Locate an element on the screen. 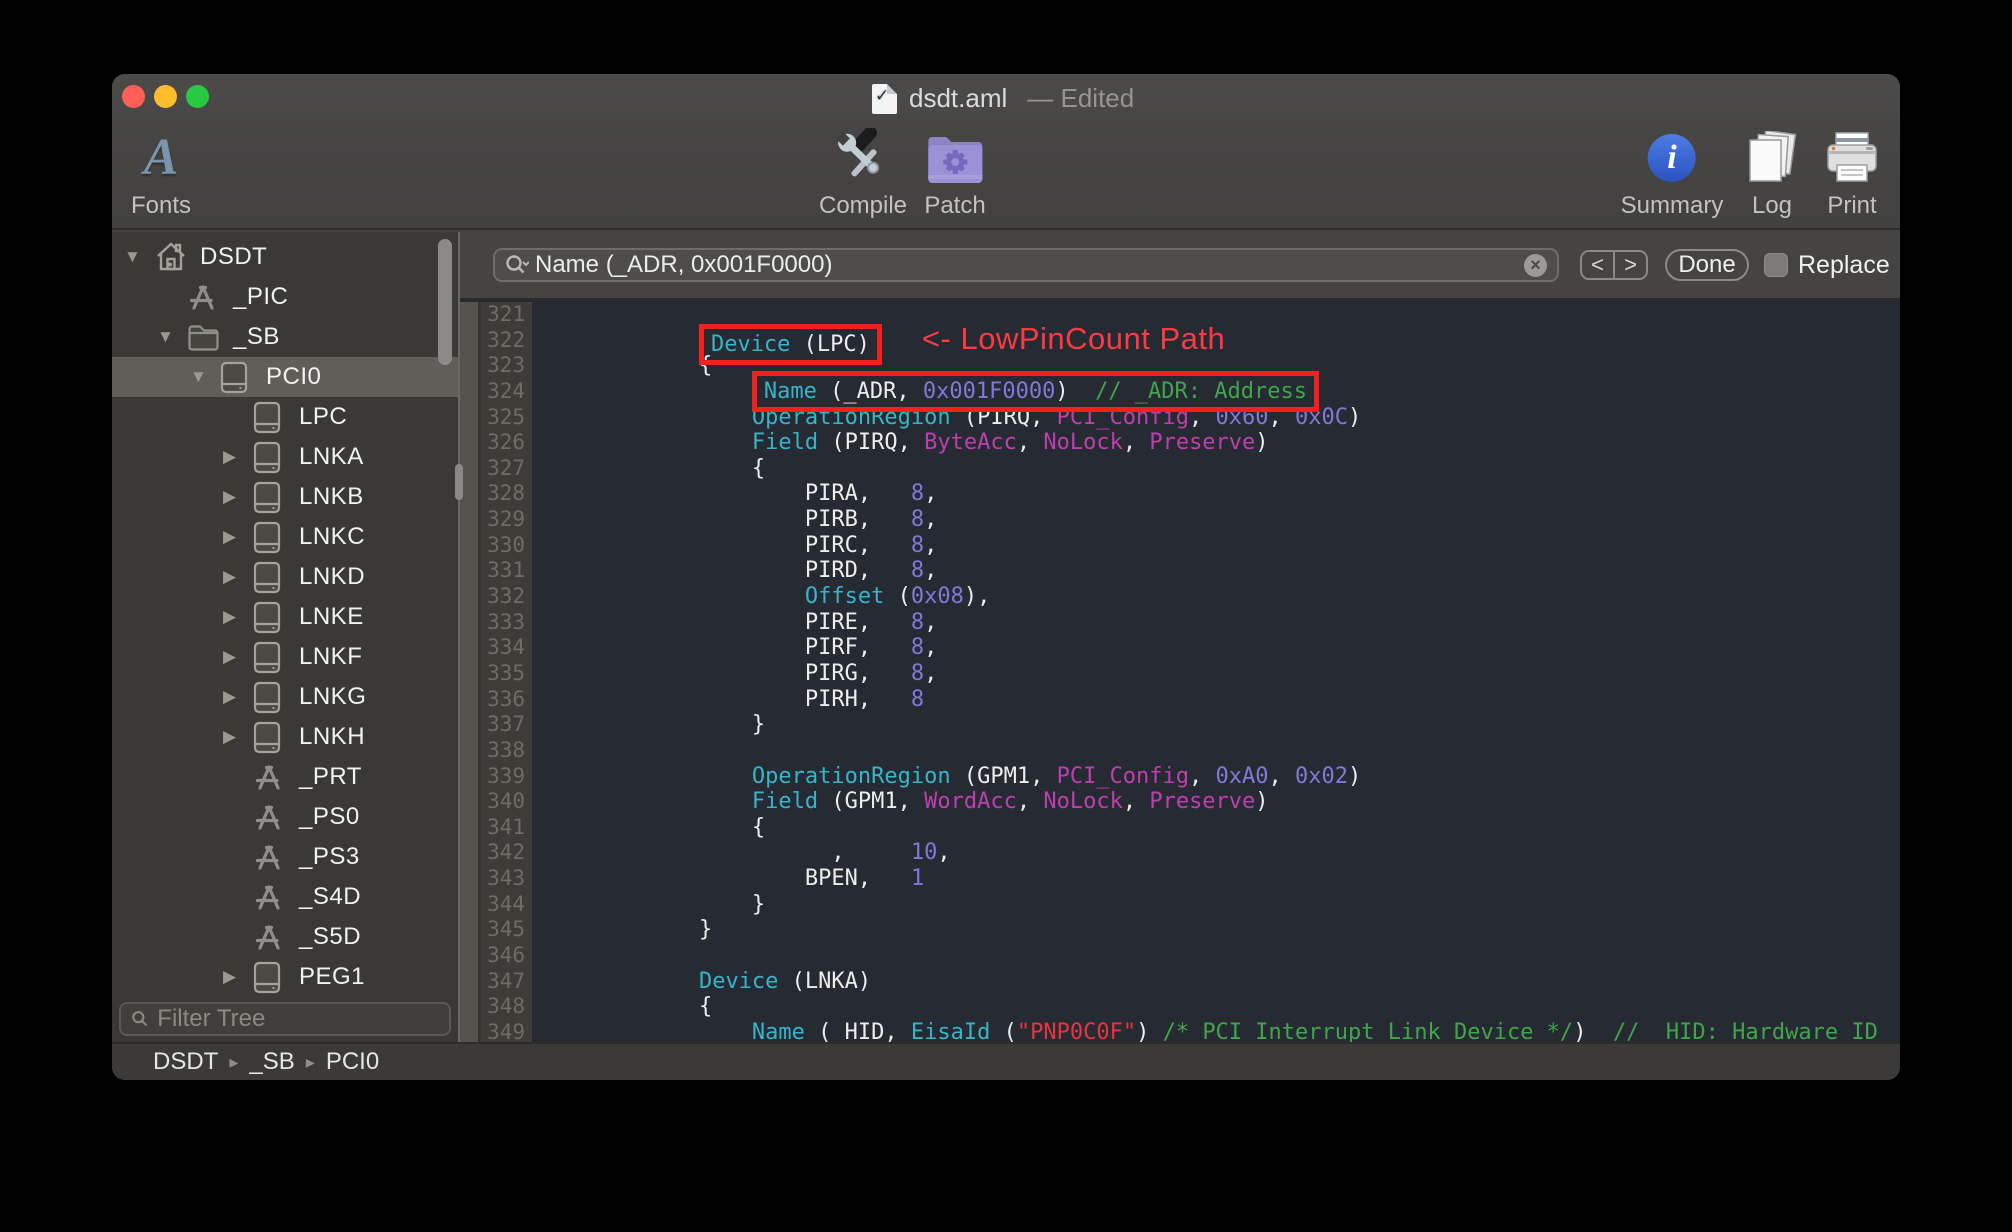 Image resolution: width=2012 pixels, height=1232 pixels. find-previous-button: < is located at coordinates (1598, 265).